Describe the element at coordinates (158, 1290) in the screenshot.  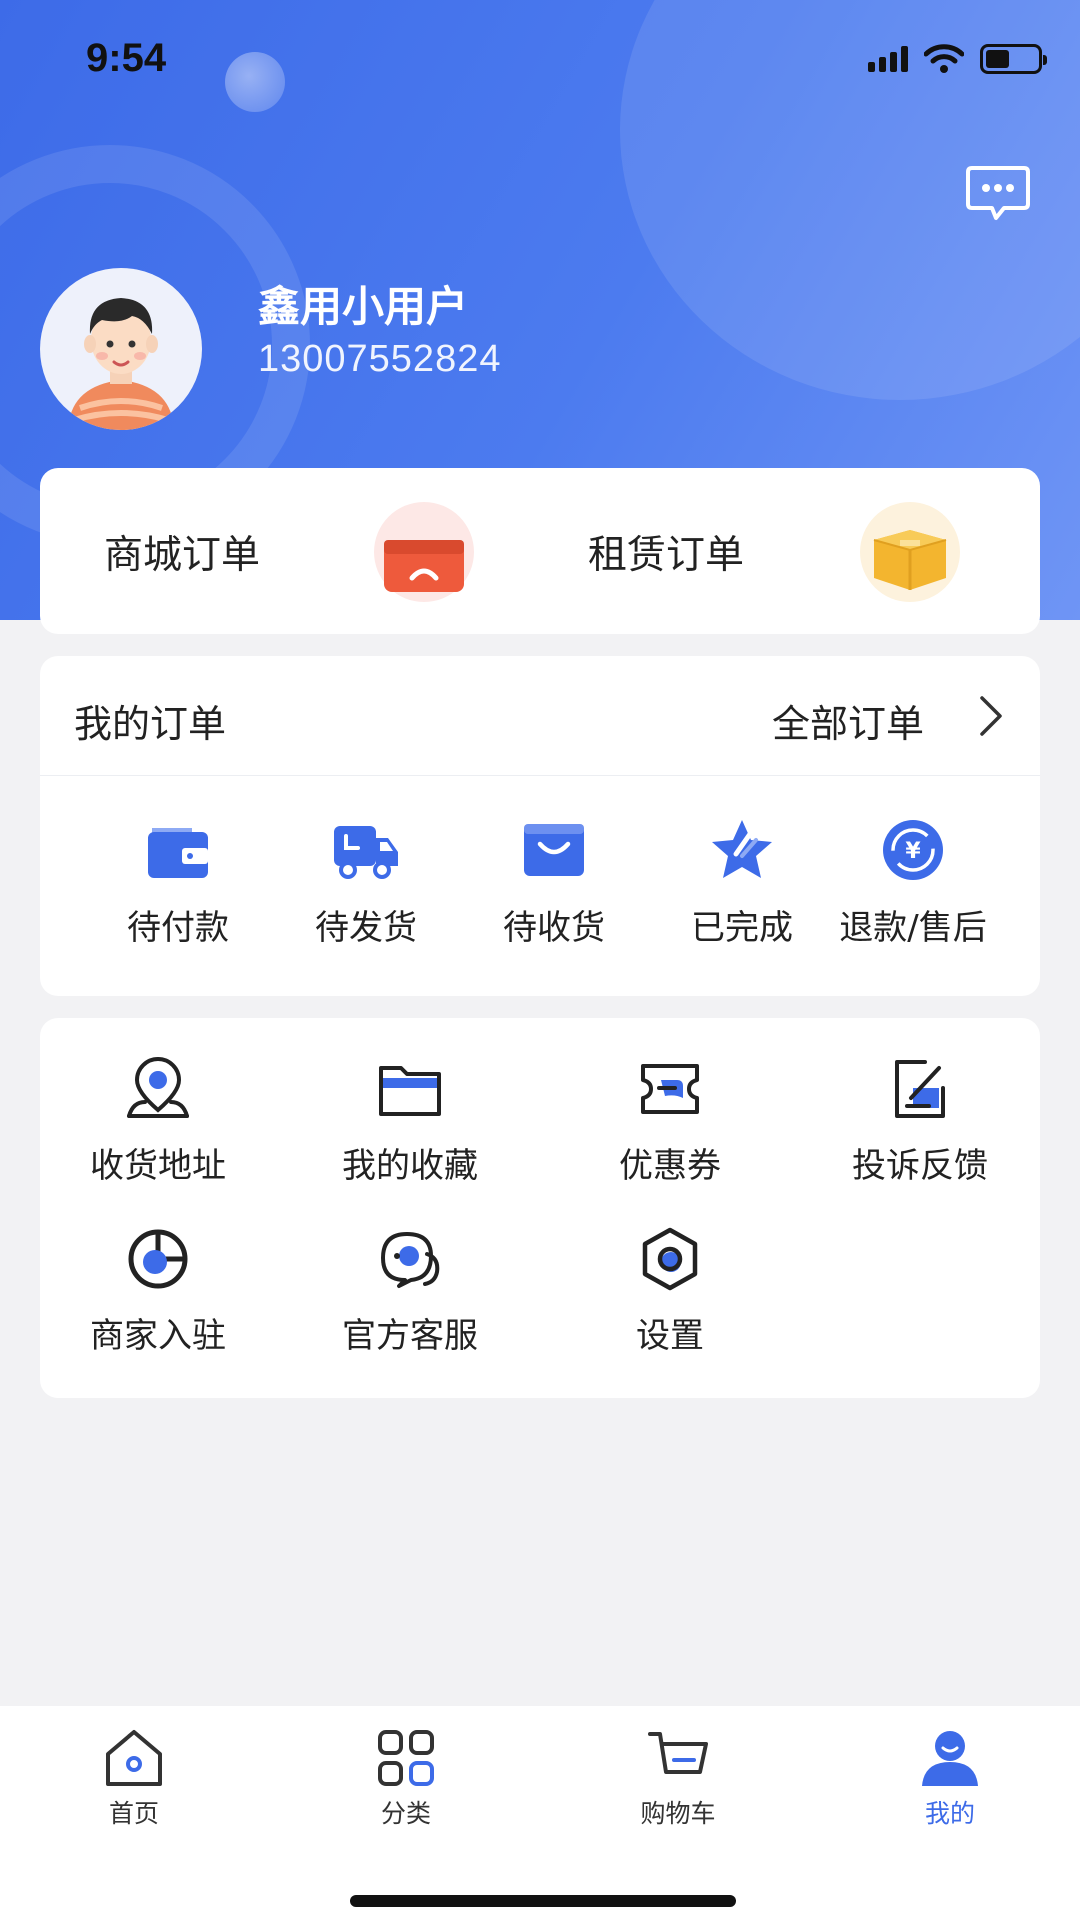
I see `service-merchant: 商家入驻` at that location.